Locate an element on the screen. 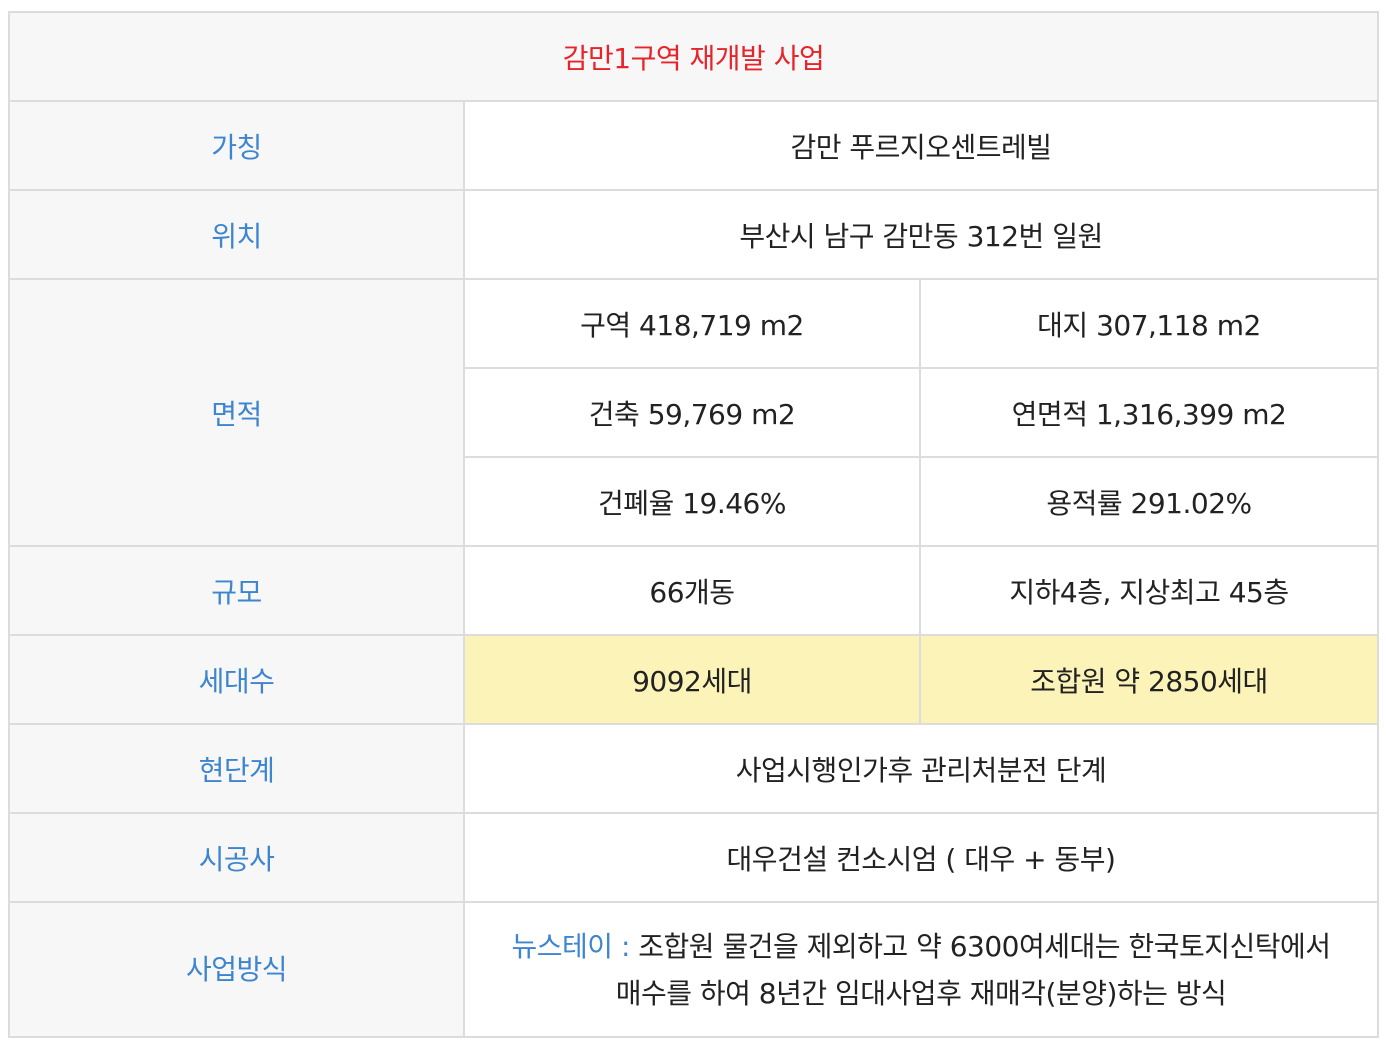 This screenshot has width=1386, height=1056. builder-row: 시공사 대우건설 컨소시엄 ( 대우 + 동부) is located at coordinates (694, 857).